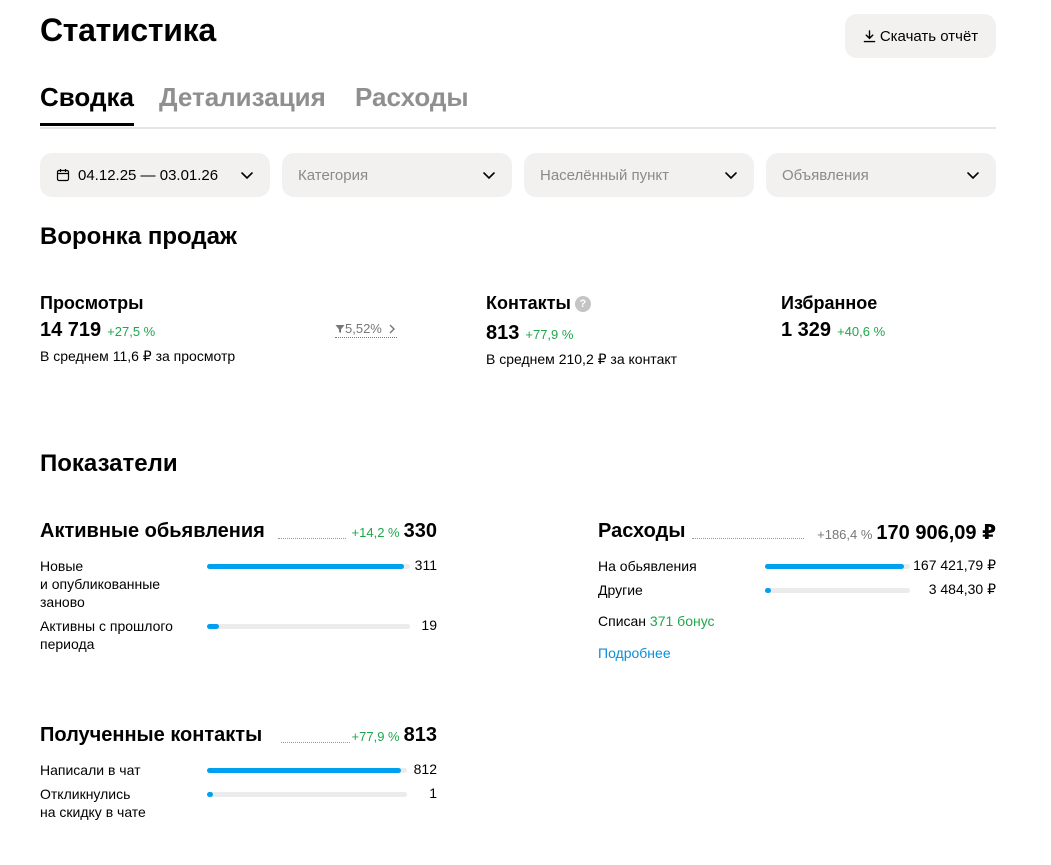 This screenshot has height=865, width=1051. What do you see at coordinates (647, 566) in the screenshot?
I see `ads-expense-label: На обьявления` at bounding box center [647, 566].